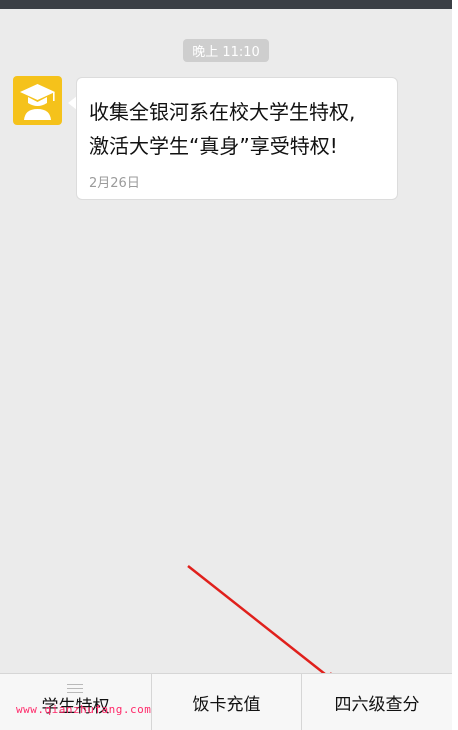 Image resolution: width=458 pixels, height=730 pixels. Describe the element at coordinates (259, 622) in the screenshot. I see `arrow-line` at that location.